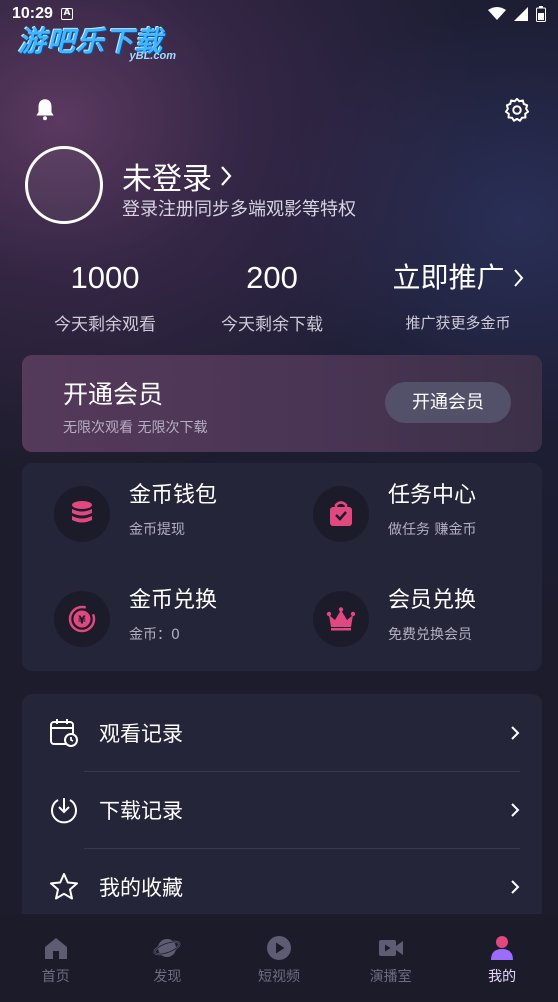  What do you see at coordinates (272, 325) in the screenshot?
I see `stat-label: 今天剩余下载` at bounding box center [272, 325].